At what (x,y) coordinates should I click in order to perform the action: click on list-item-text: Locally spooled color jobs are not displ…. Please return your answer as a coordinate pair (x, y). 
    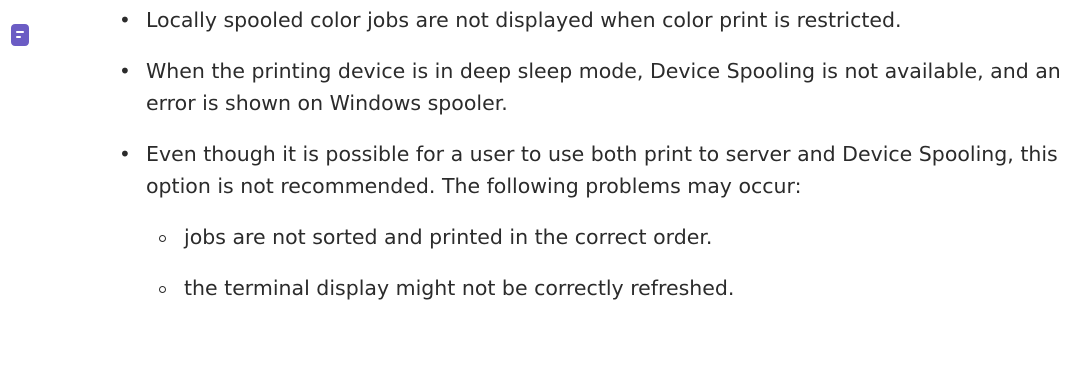
    Looking at the image, I should click on (524, 20).